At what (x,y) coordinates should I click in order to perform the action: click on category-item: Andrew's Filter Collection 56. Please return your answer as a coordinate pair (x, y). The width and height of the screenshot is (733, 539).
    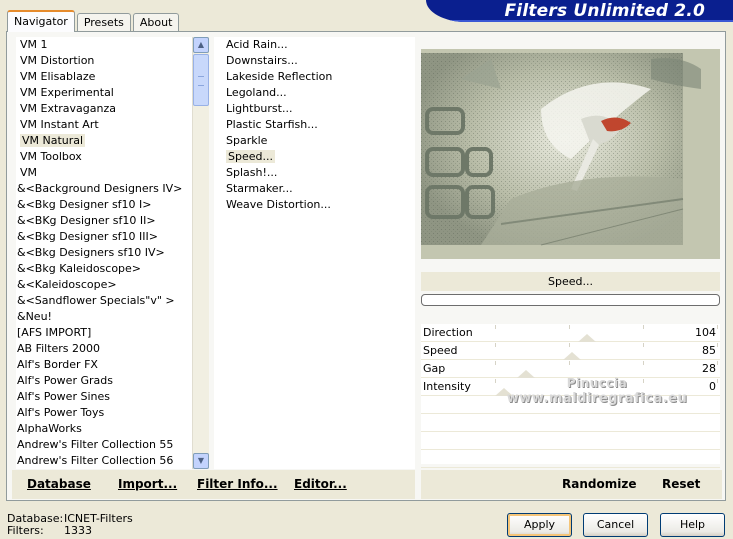
    Looking at the image, I should click on (112, 461).